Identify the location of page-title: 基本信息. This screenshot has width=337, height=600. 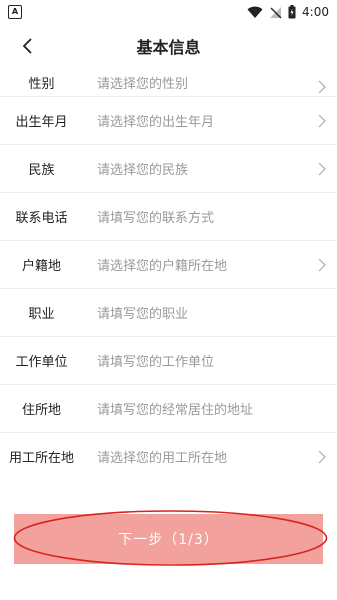
(168, 47).